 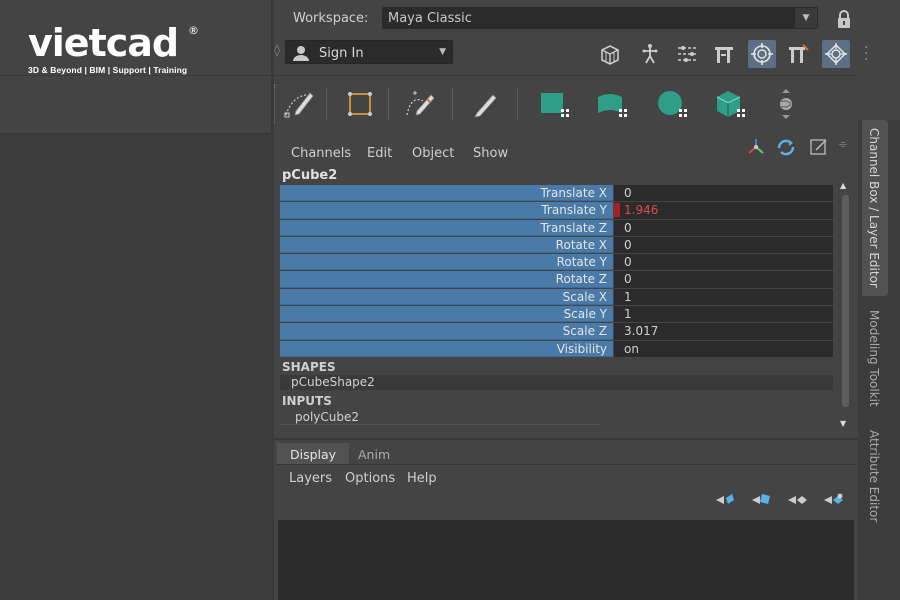 I want to click on channel-name: Translate X, so click(x=446, y=193).